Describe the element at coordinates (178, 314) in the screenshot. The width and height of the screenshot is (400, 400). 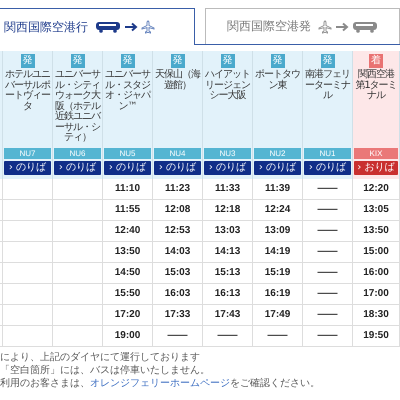
I see `time-cell: 17:33` at that location.